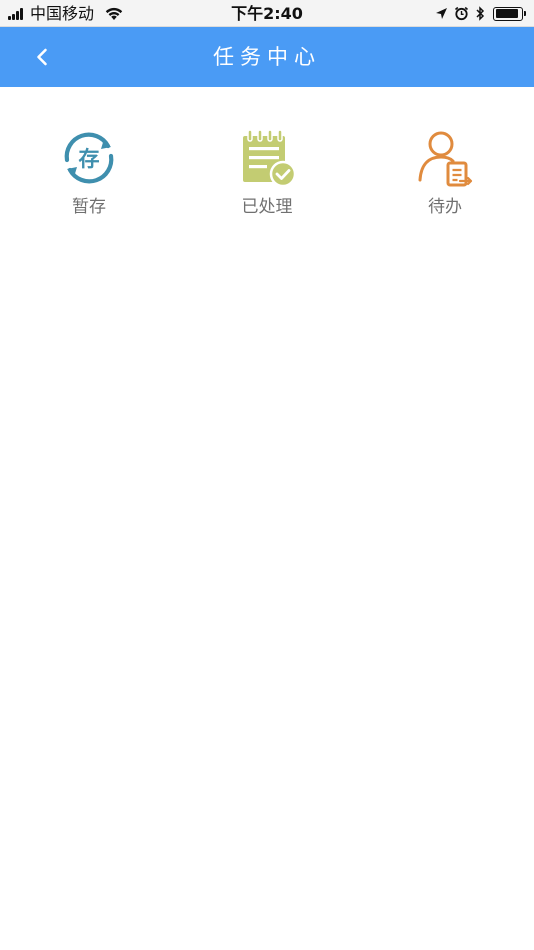  I want to click on grid-item-todo: 待办, so click(445, 178).